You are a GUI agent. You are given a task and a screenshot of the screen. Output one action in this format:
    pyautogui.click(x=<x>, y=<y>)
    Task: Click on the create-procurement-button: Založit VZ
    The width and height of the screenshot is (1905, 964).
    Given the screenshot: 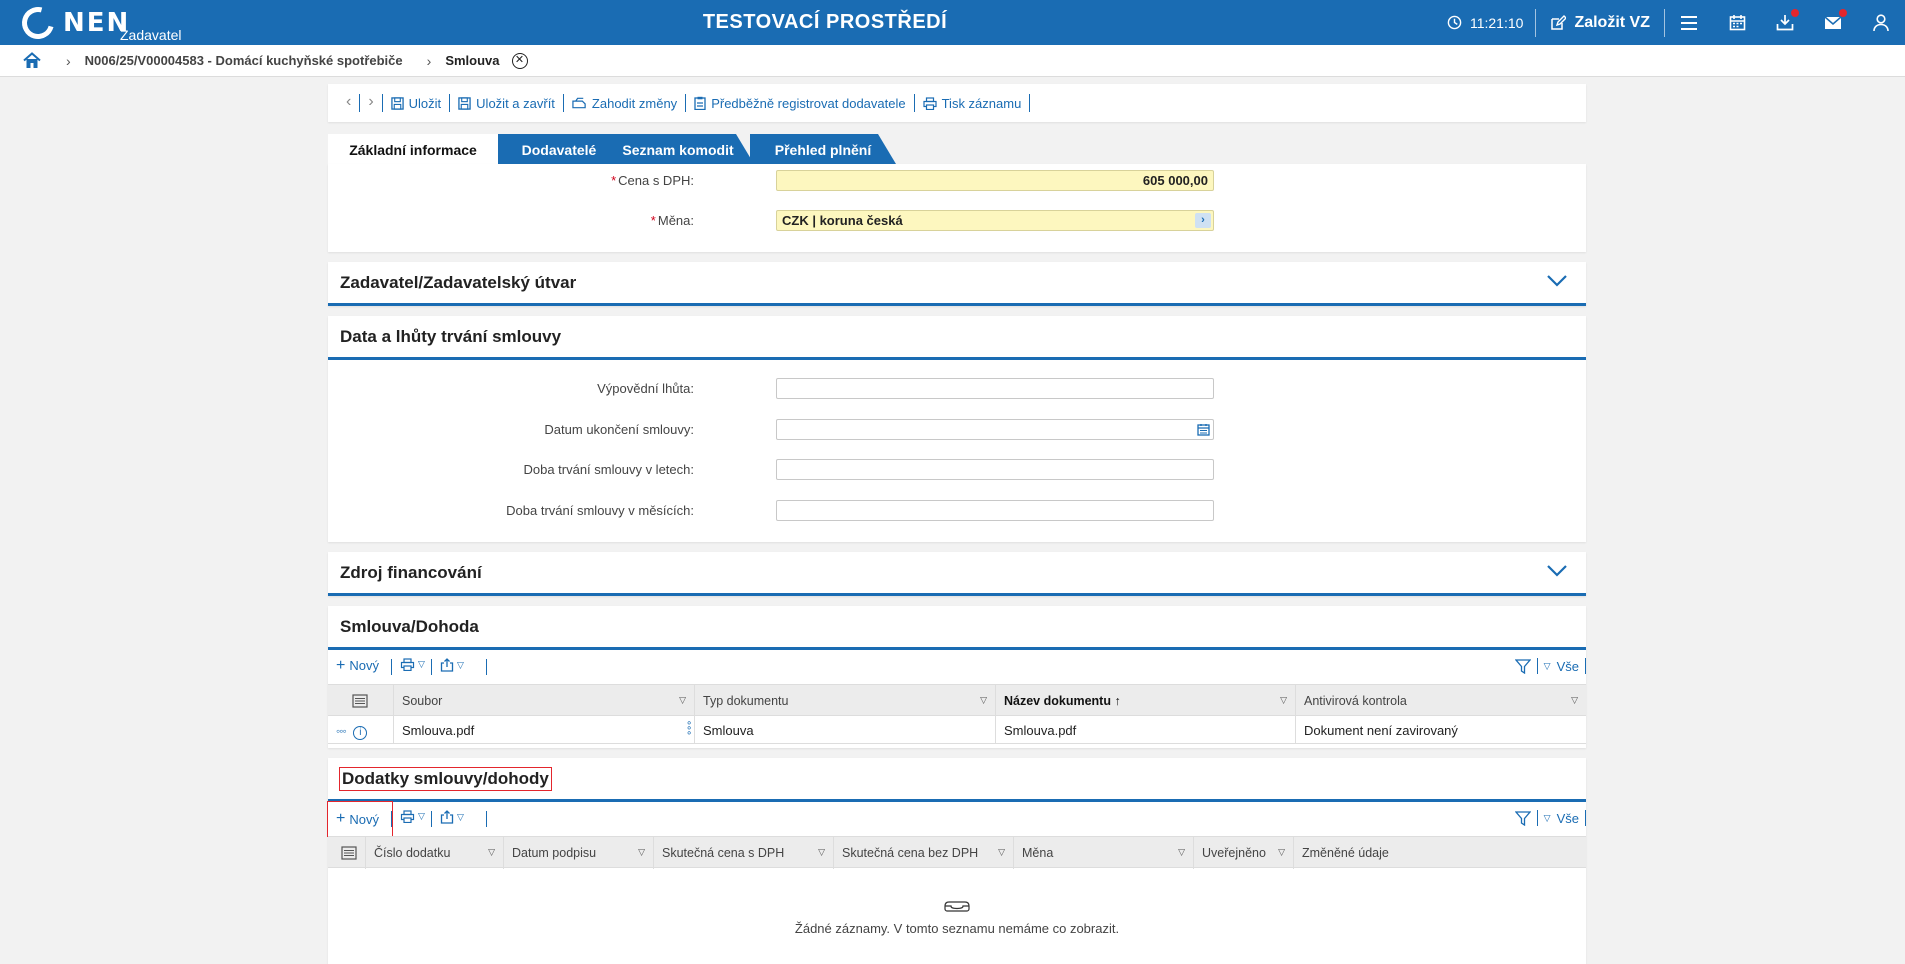 What is the action you would take?
    pyautogui.click(x=1600, y=23)
    